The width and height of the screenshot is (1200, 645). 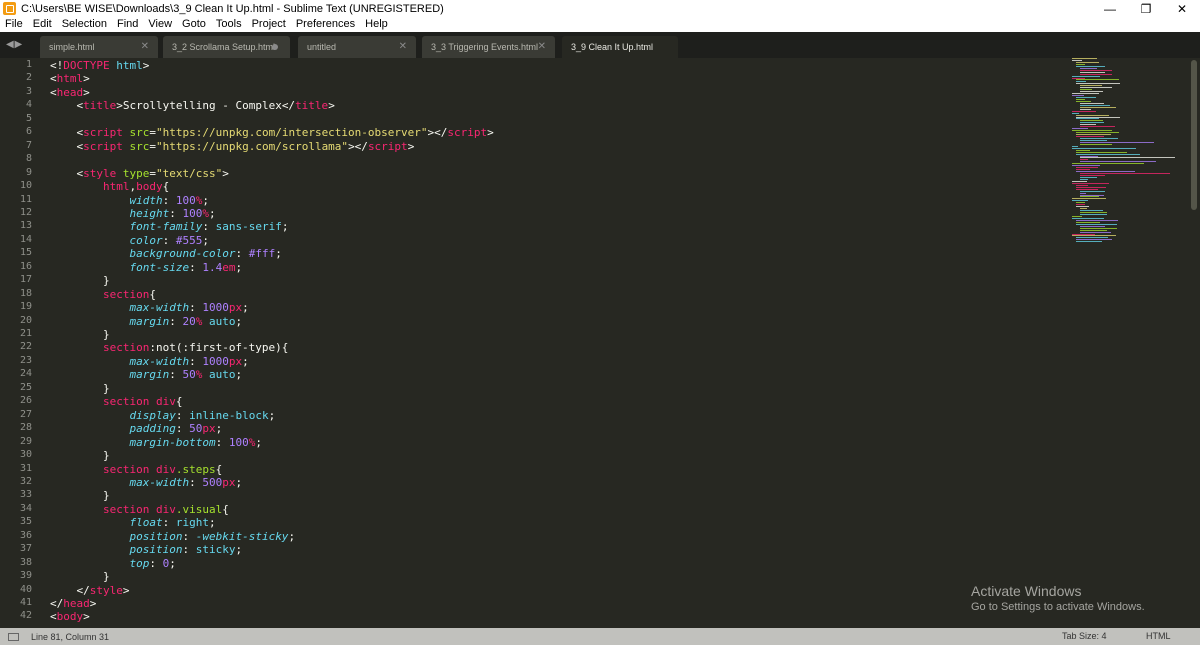 What do you see at coordinates (126, 348) in the screenshot?
I see `code-token: section` at bounding box center [126, 348].